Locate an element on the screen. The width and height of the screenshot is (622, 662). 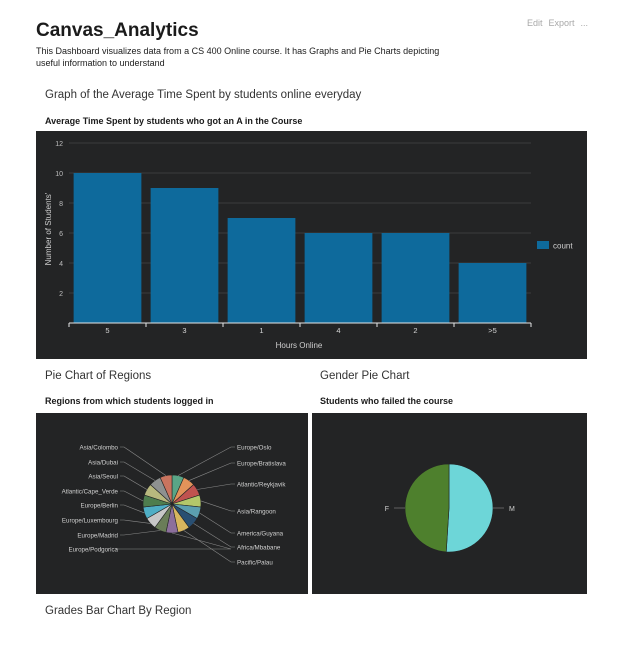
x-tick-label: >5 is located at coordinates (492, 330).